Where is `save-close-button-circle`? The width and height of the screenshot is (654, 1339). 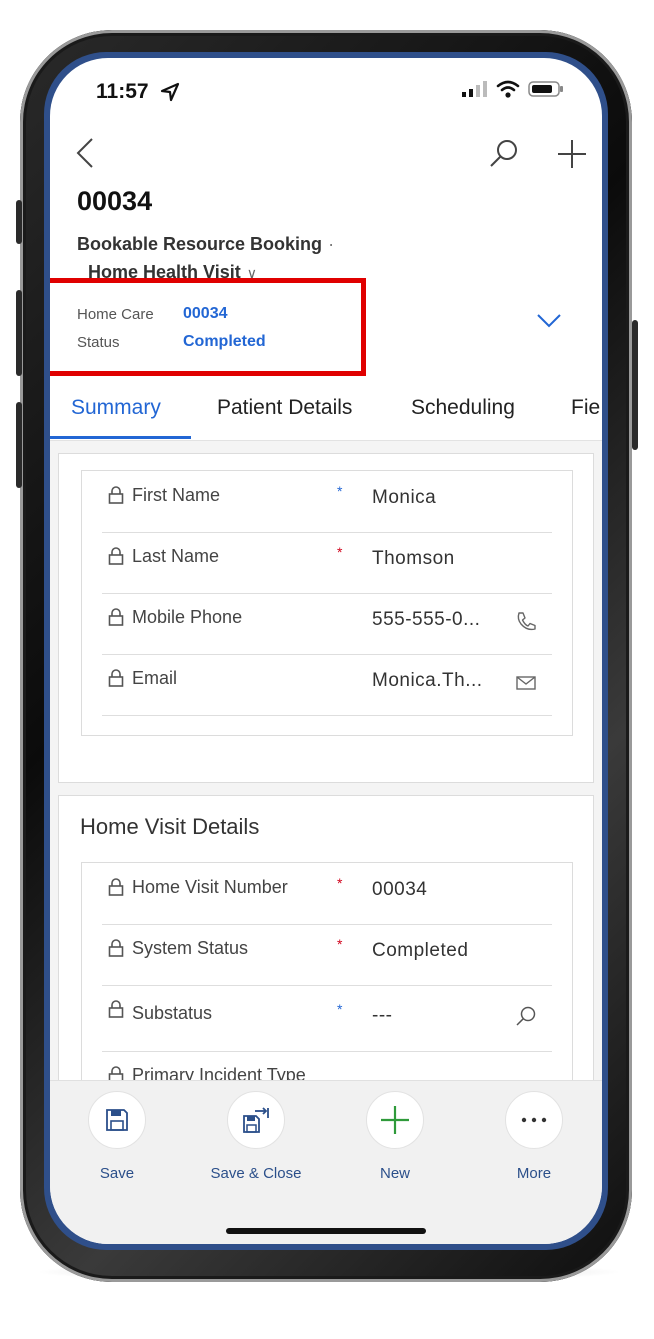 save-close-button-circle is located at coordinates (256, 1120).